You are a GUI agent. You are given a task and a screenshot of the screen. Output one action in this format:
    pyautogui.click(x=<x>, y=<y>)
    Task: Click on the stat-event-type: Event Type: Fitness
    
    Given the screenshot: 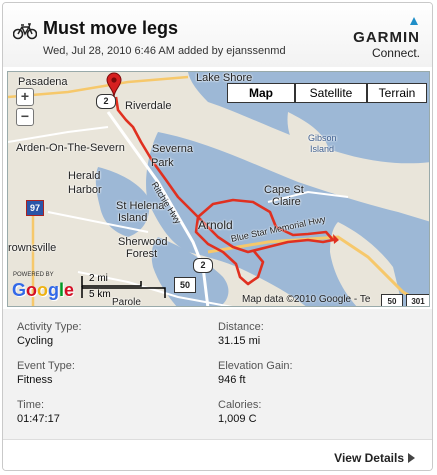 What is the action you would take?
    pyautogui.click(x=46, y=373)
    